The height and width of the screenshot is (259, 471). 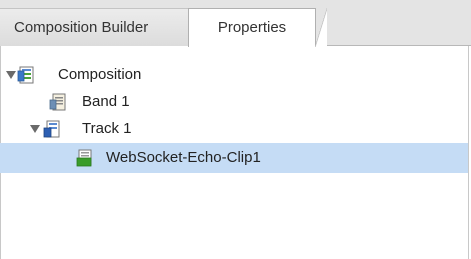 What do you see at coordinates (234, 75) in the screenshot?
I see `tree-item-composition: Composition` at bounding box center [234, 75].